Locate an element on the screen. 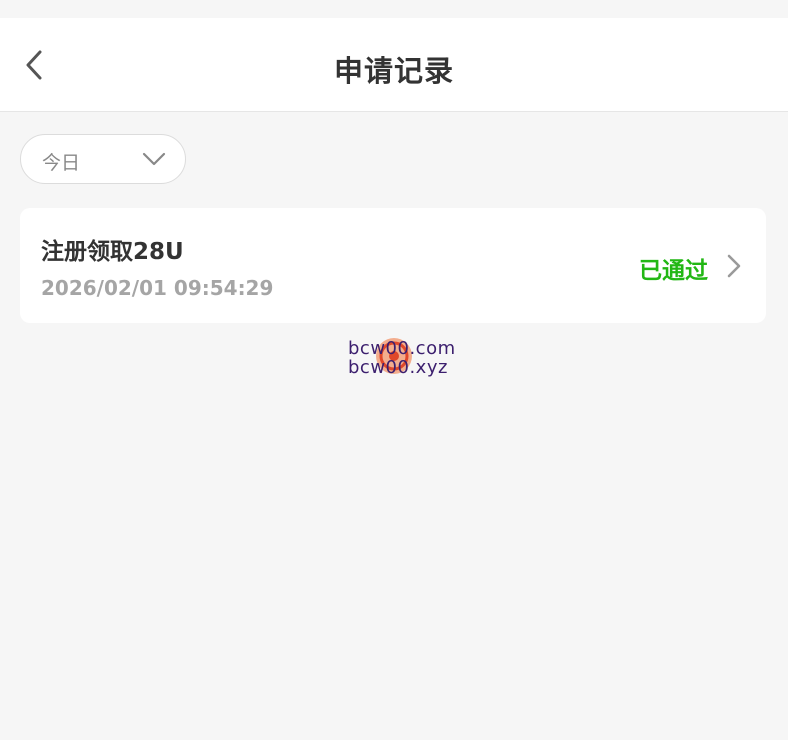  status-bar-area is located at coordinates (394, 9).